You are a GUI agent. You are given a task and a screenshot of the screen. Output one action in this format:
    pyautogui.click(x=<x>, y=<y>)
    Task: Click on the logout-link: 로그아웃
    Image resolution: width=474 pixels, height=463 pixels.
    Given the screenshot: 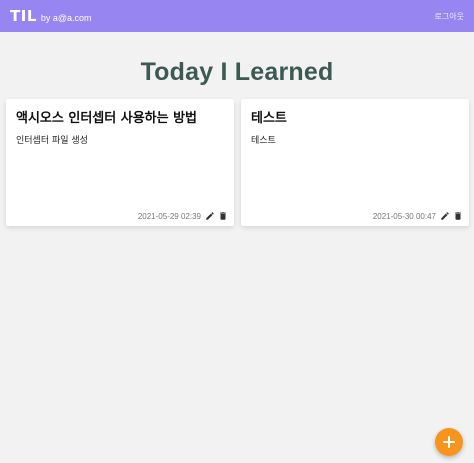 What is the action you would take?
    pyautogui.click(x=449, y=16)
    